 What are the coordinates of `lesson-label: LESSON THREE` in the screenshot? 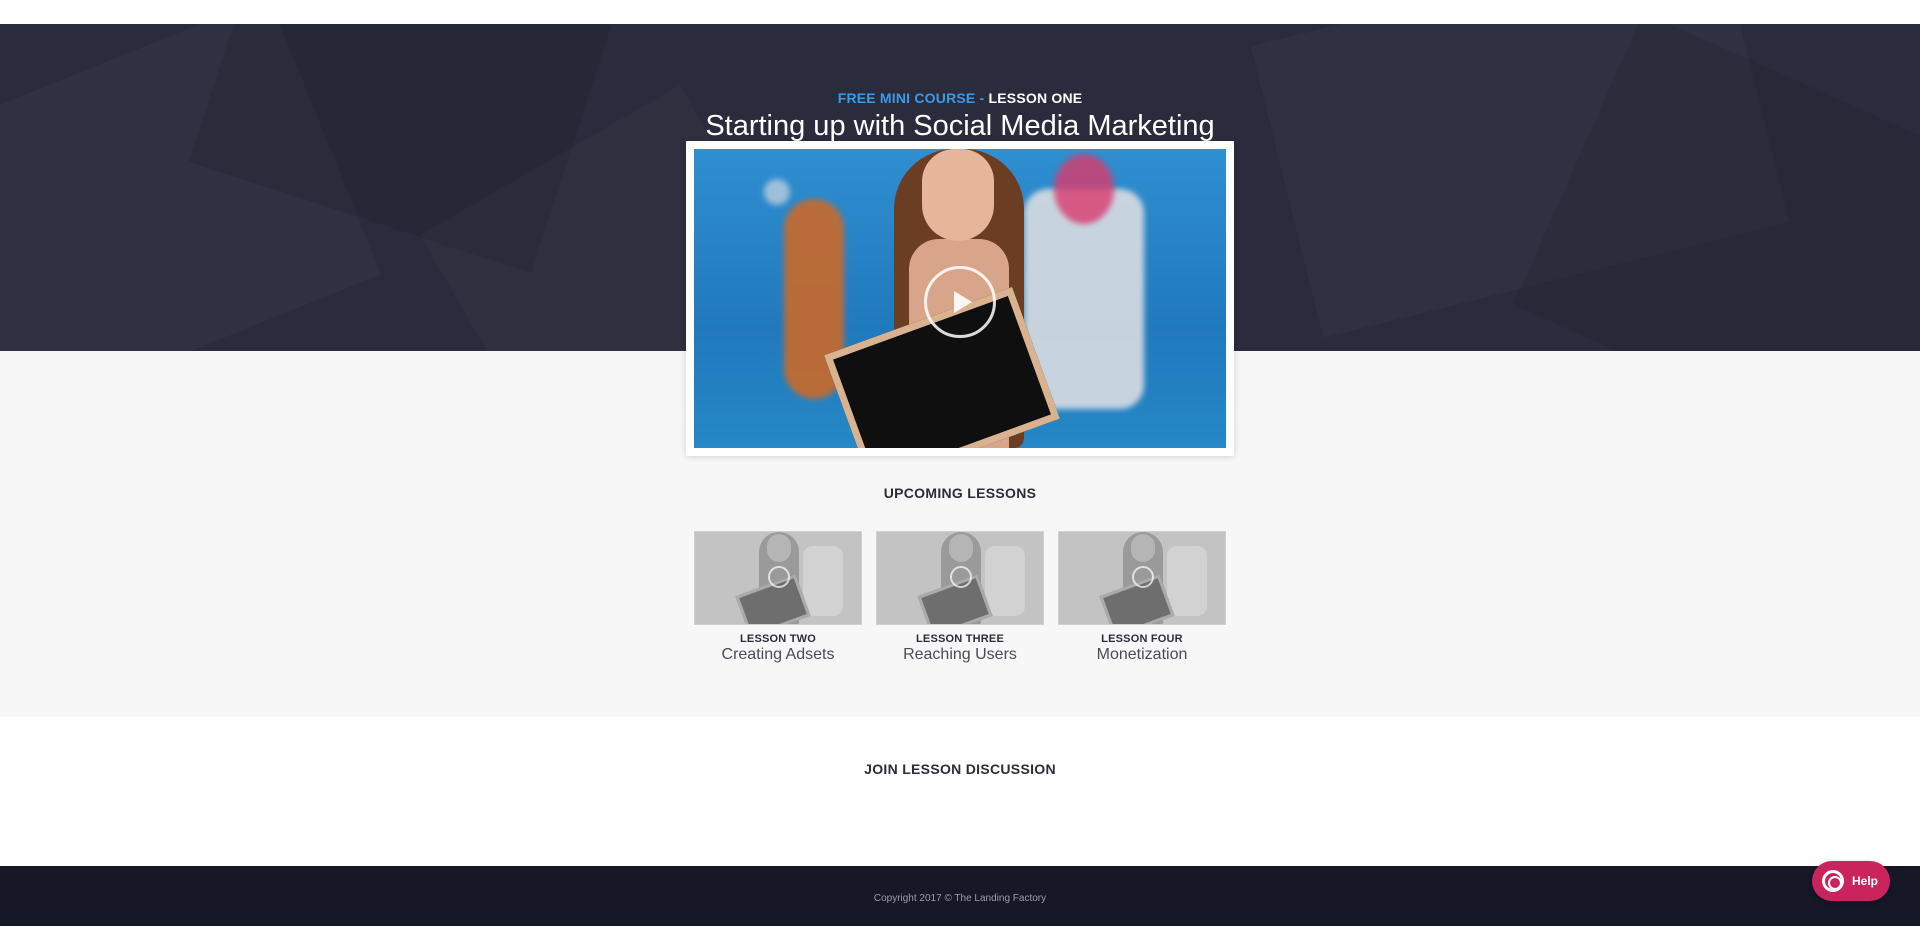 It's located at (960, 639).